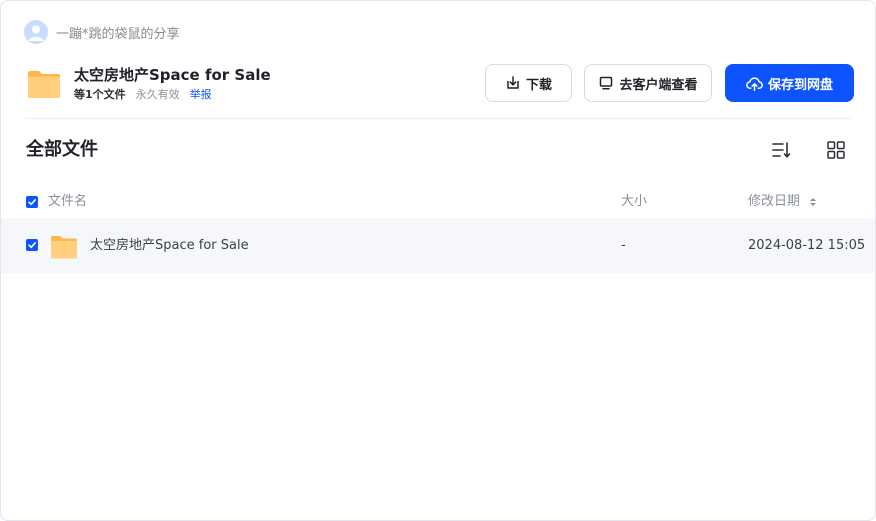 The image size is (876, 521). I want to click on section-title: 全部文件, so click(62, 149).